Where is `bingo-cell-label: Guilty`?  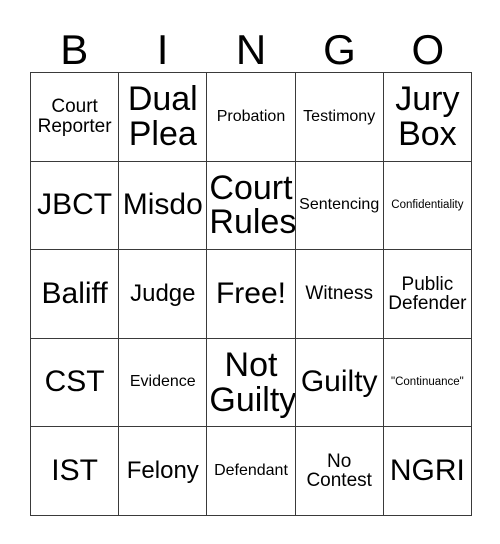 bingo-cell-label: Guilty is located at coordinates (339, 382).